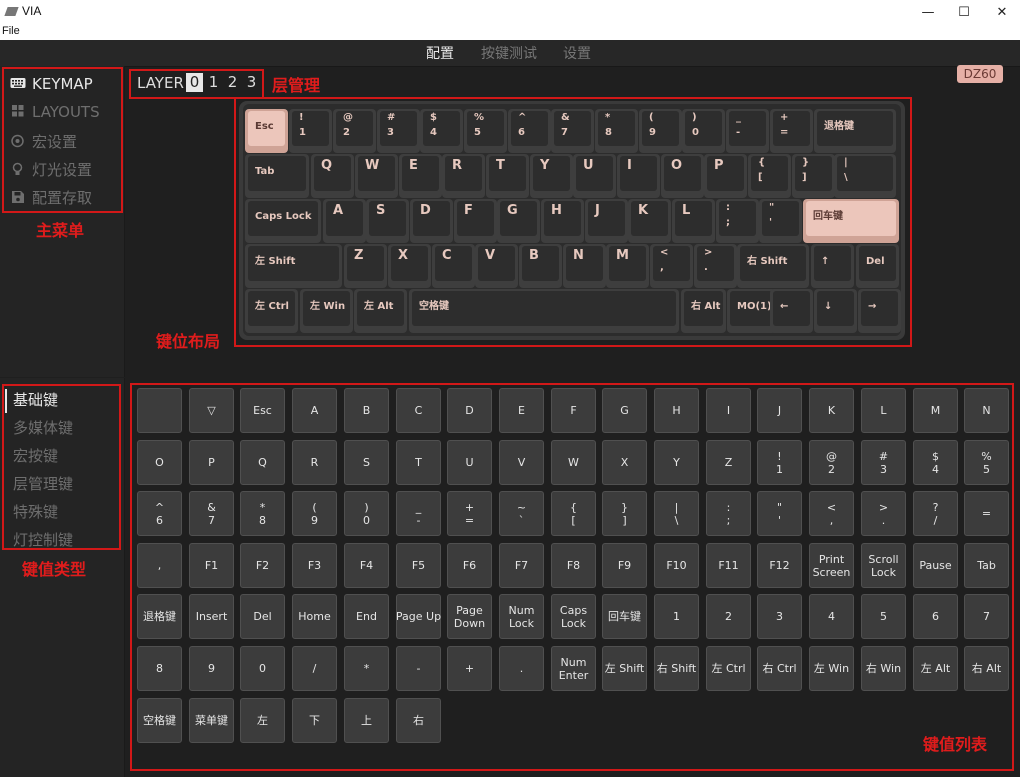 This screenshot has height=777, width=1020. Describe the element at coordinates (980, 74) in the screenshot. I see `device-badge: DZ60` at that location.